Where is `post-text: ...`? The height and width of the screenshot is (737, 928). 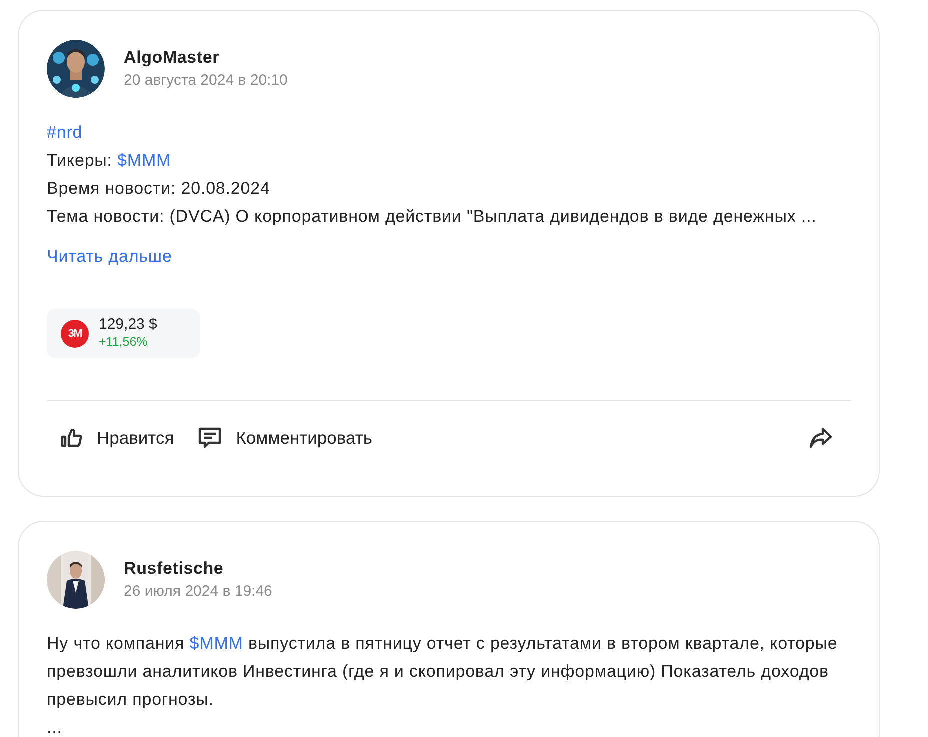
post-text: ... is located at coordinates (55, 727).